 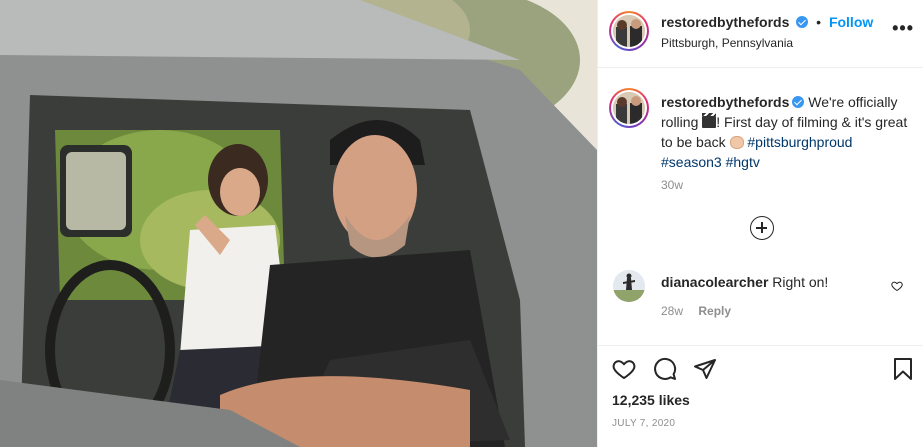 I want to click on more-options-icon: •••, so click(x=903, y=28).